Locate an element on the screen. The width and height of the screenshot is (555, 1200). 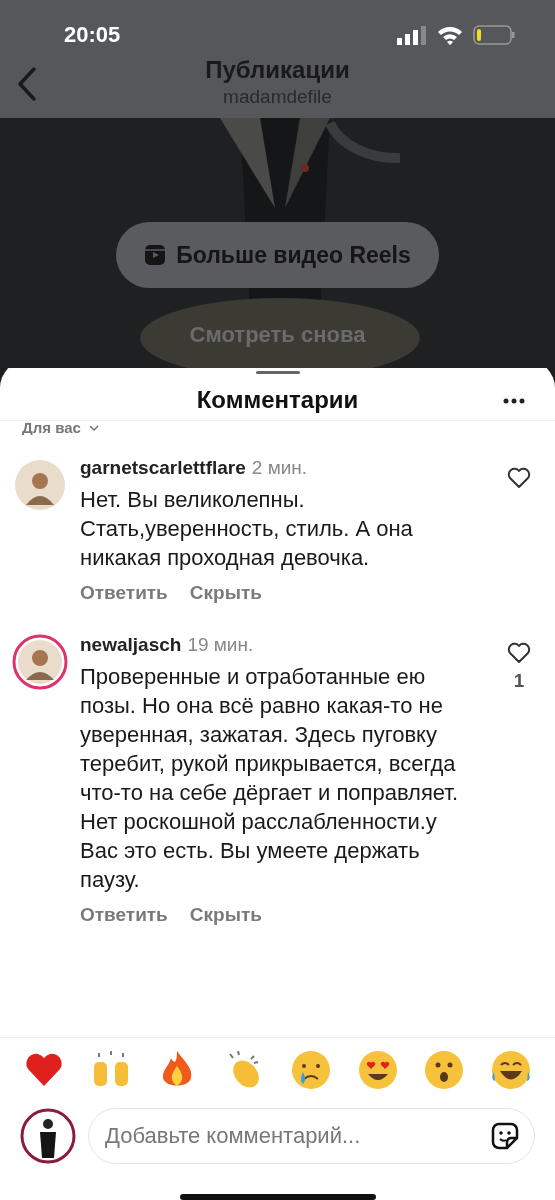
battery-icon is located at coordinates (494, 35).